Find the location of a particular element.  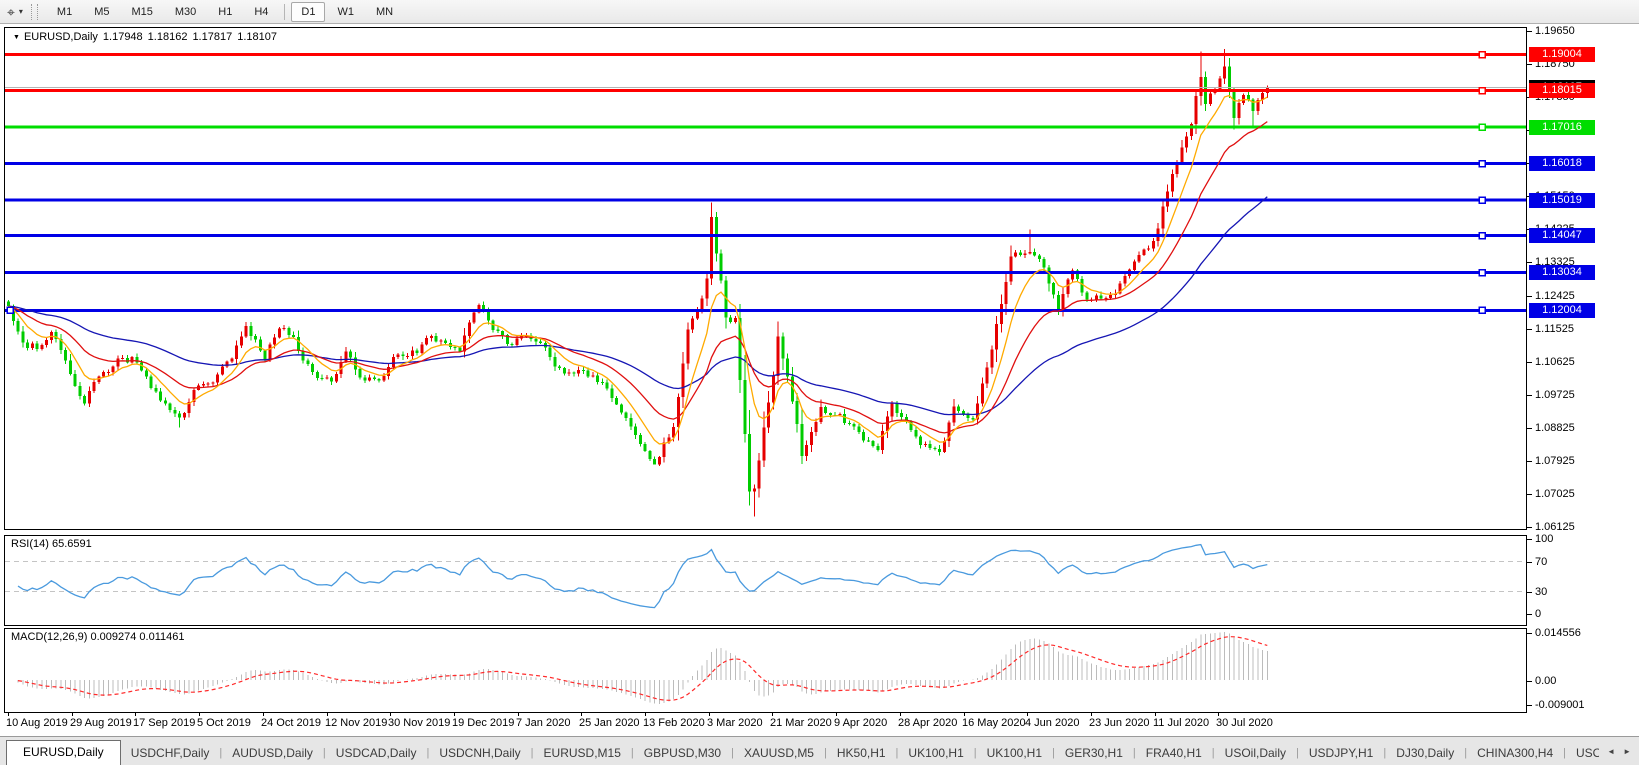

price-level-label: 1.12004 is located at coordinates (1562, 310).